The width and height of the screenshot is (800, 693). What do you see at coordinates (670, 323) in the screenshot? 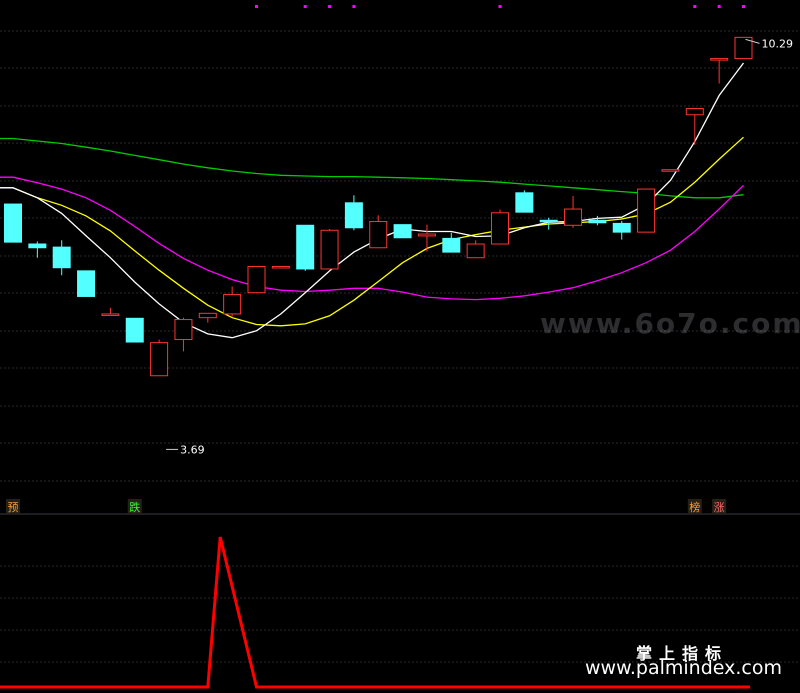
I see `watermark-6o7o: www.6o7o.com` at bounding box center [670, 323].